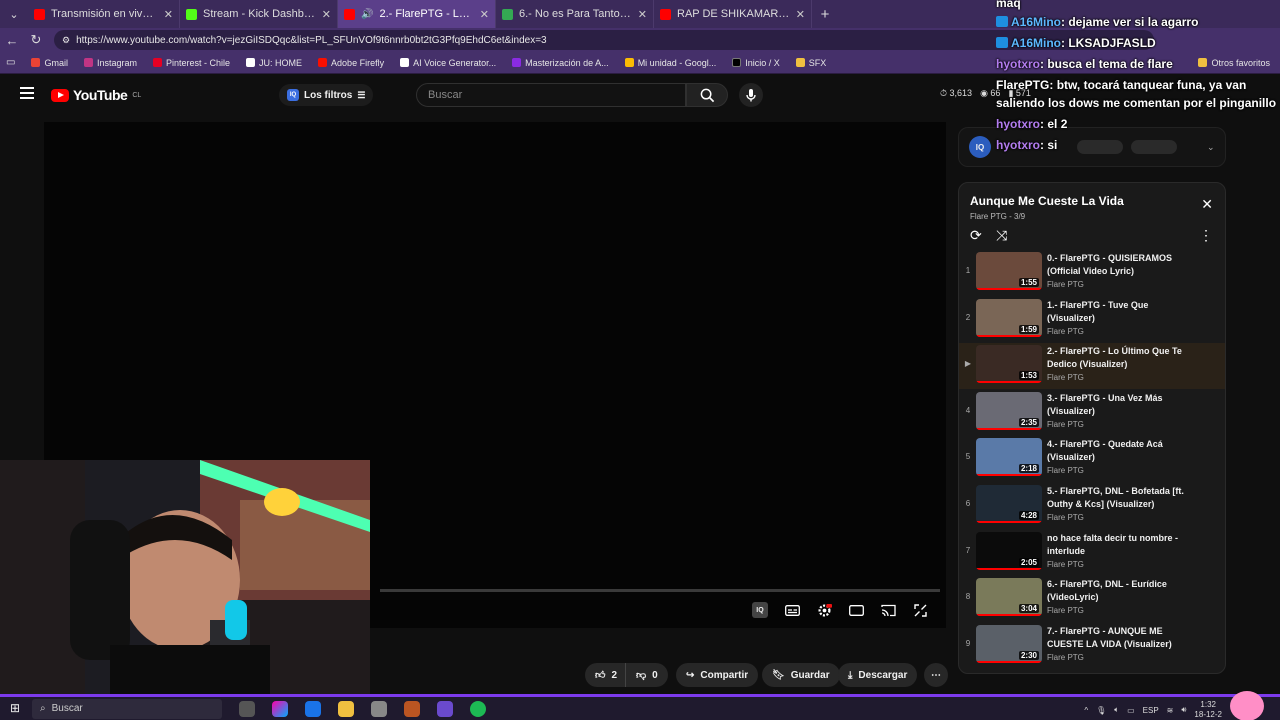 The image size is (1280, 720). What do you see at coordinates (478, 708) in the screenshot?
I see `spotify-icon` at bounding box center [478, 708].